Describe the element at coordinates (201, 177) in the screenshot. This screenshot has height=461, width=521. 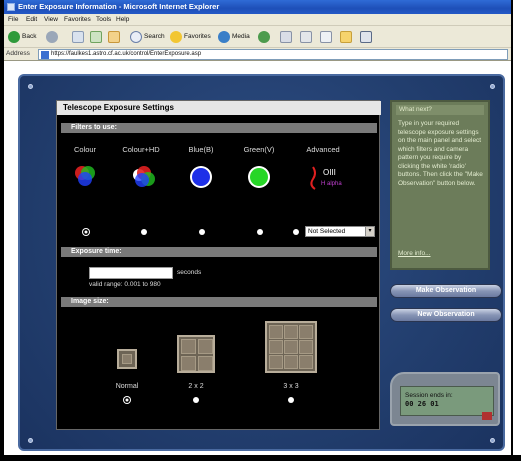
I see `blue-filter-icon` at that location.